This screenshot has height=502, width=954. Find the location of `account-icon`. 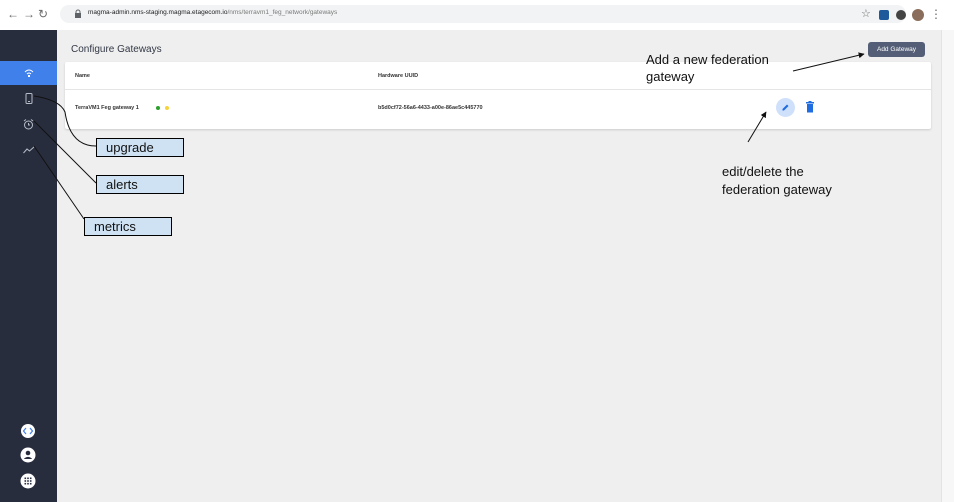

account-icon is located at coordinates (28, 455).